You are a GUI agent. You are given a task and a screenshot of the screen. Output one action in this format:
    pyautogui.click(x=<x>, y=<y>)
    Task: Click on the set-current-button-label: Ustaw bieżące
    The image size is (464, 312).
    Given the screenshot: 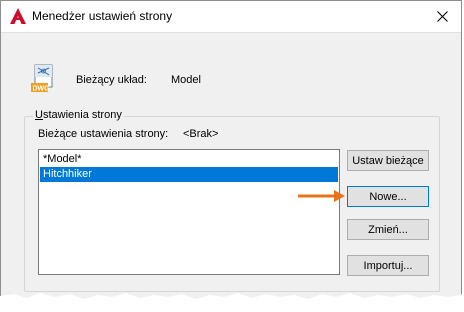 What is the action you would take?
    pyautogui.click(x=388, y=160)
    